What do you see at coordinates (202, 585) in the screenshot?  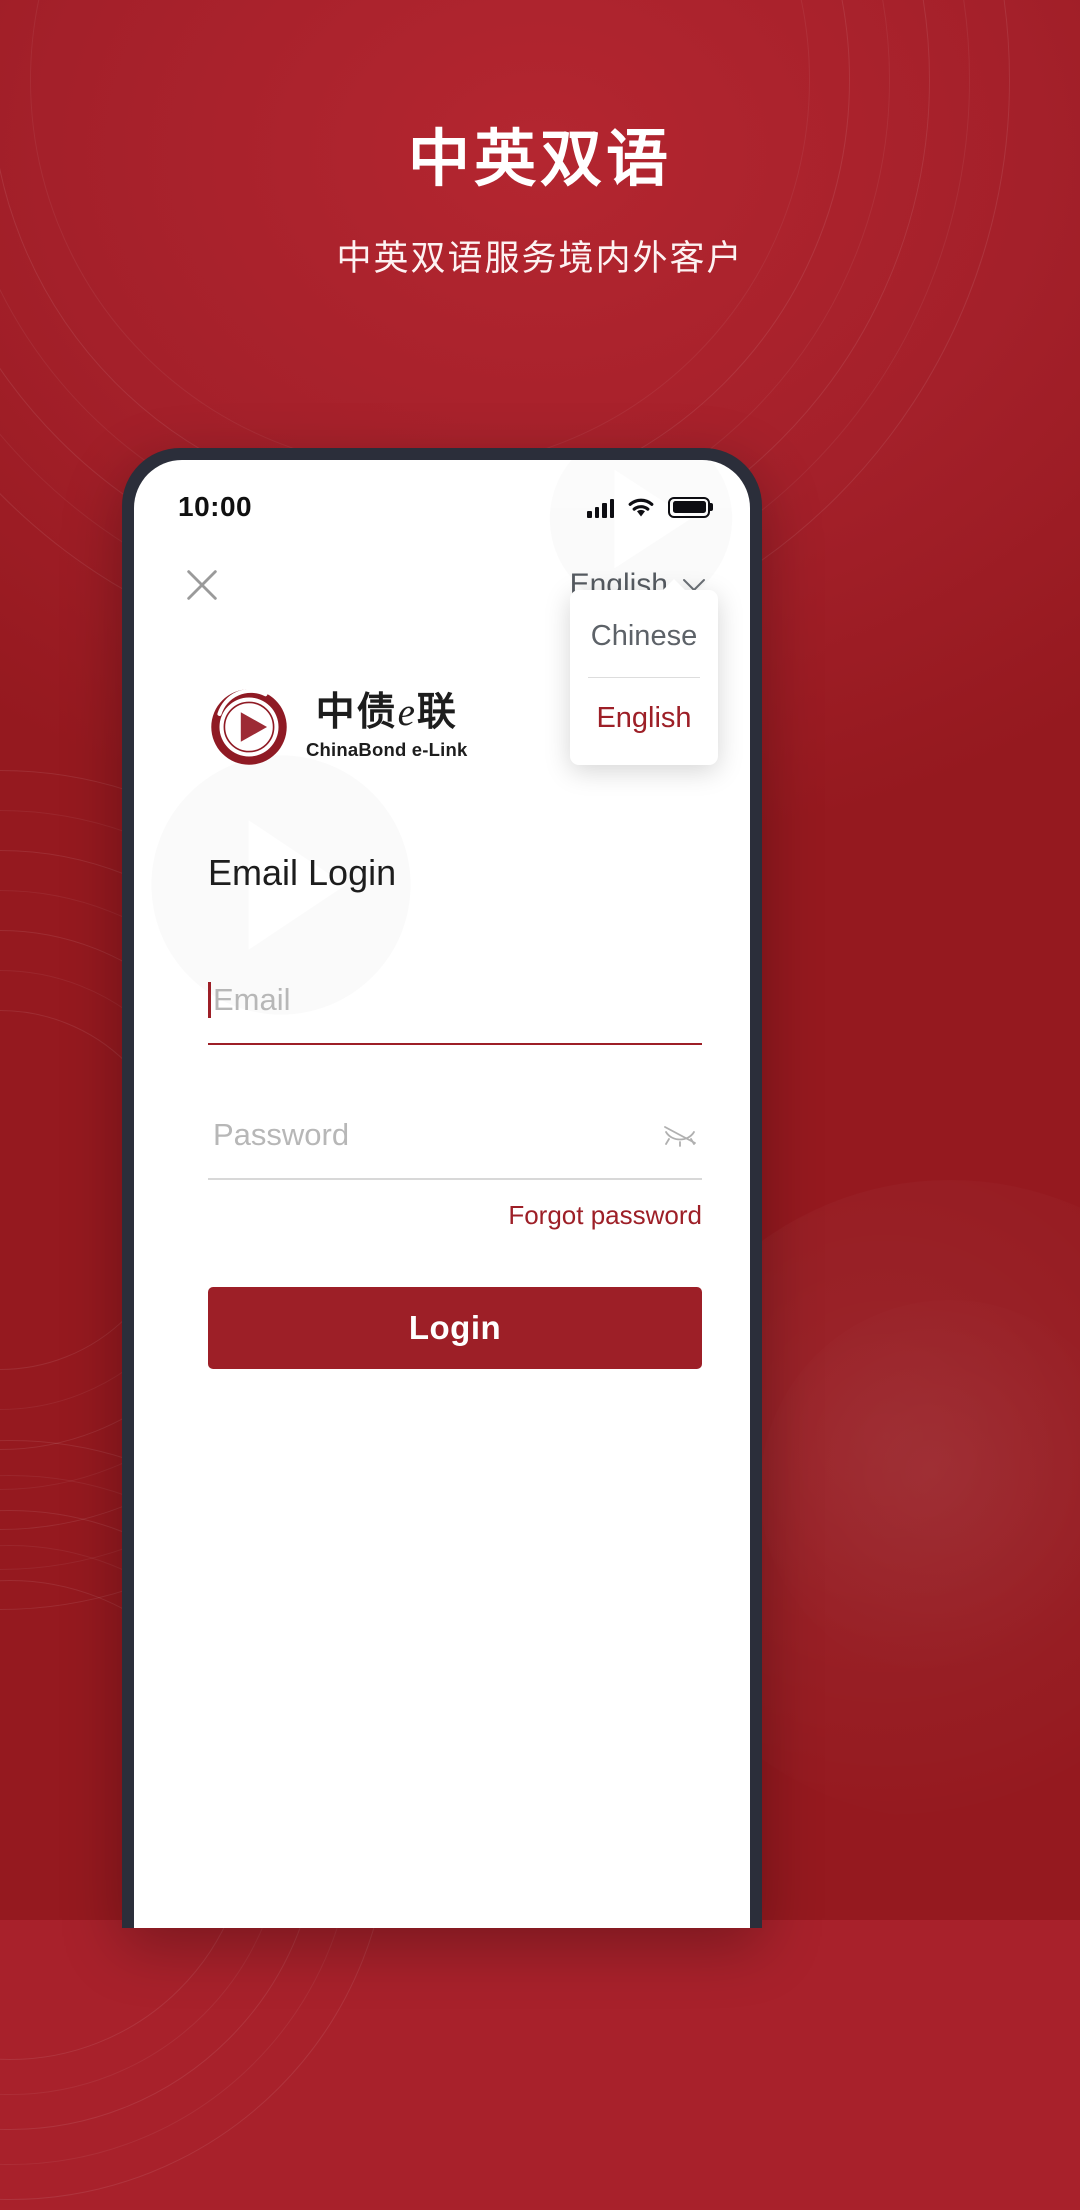 I see `close-icon` at bounding box center [202, 585].